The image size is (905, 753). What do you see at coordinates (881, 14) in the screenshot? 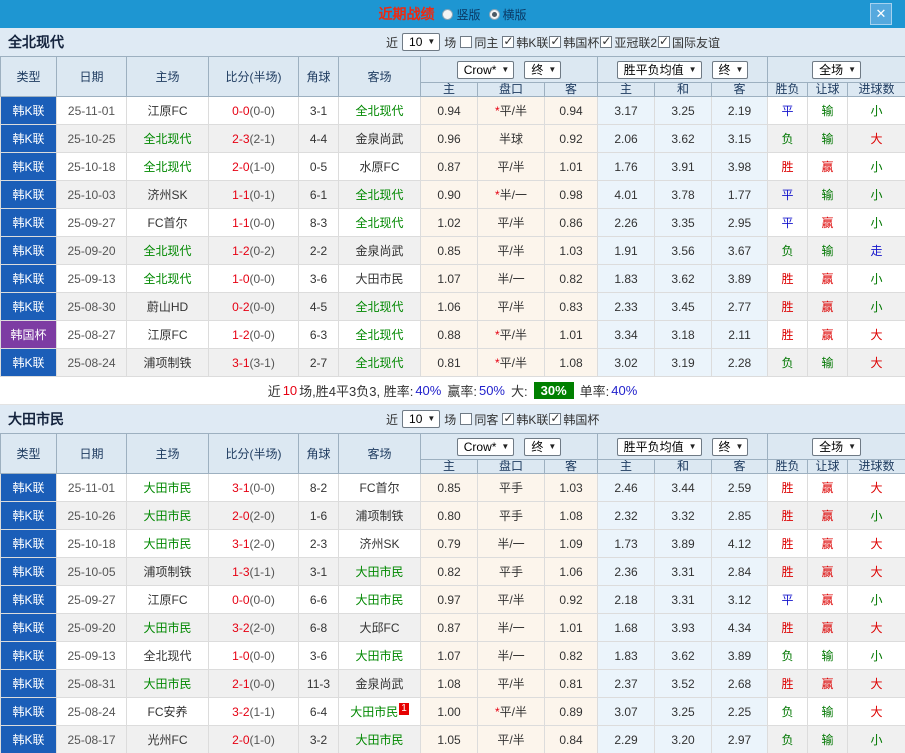
I see `close-button: ✕` at bounding box center [881, 14].